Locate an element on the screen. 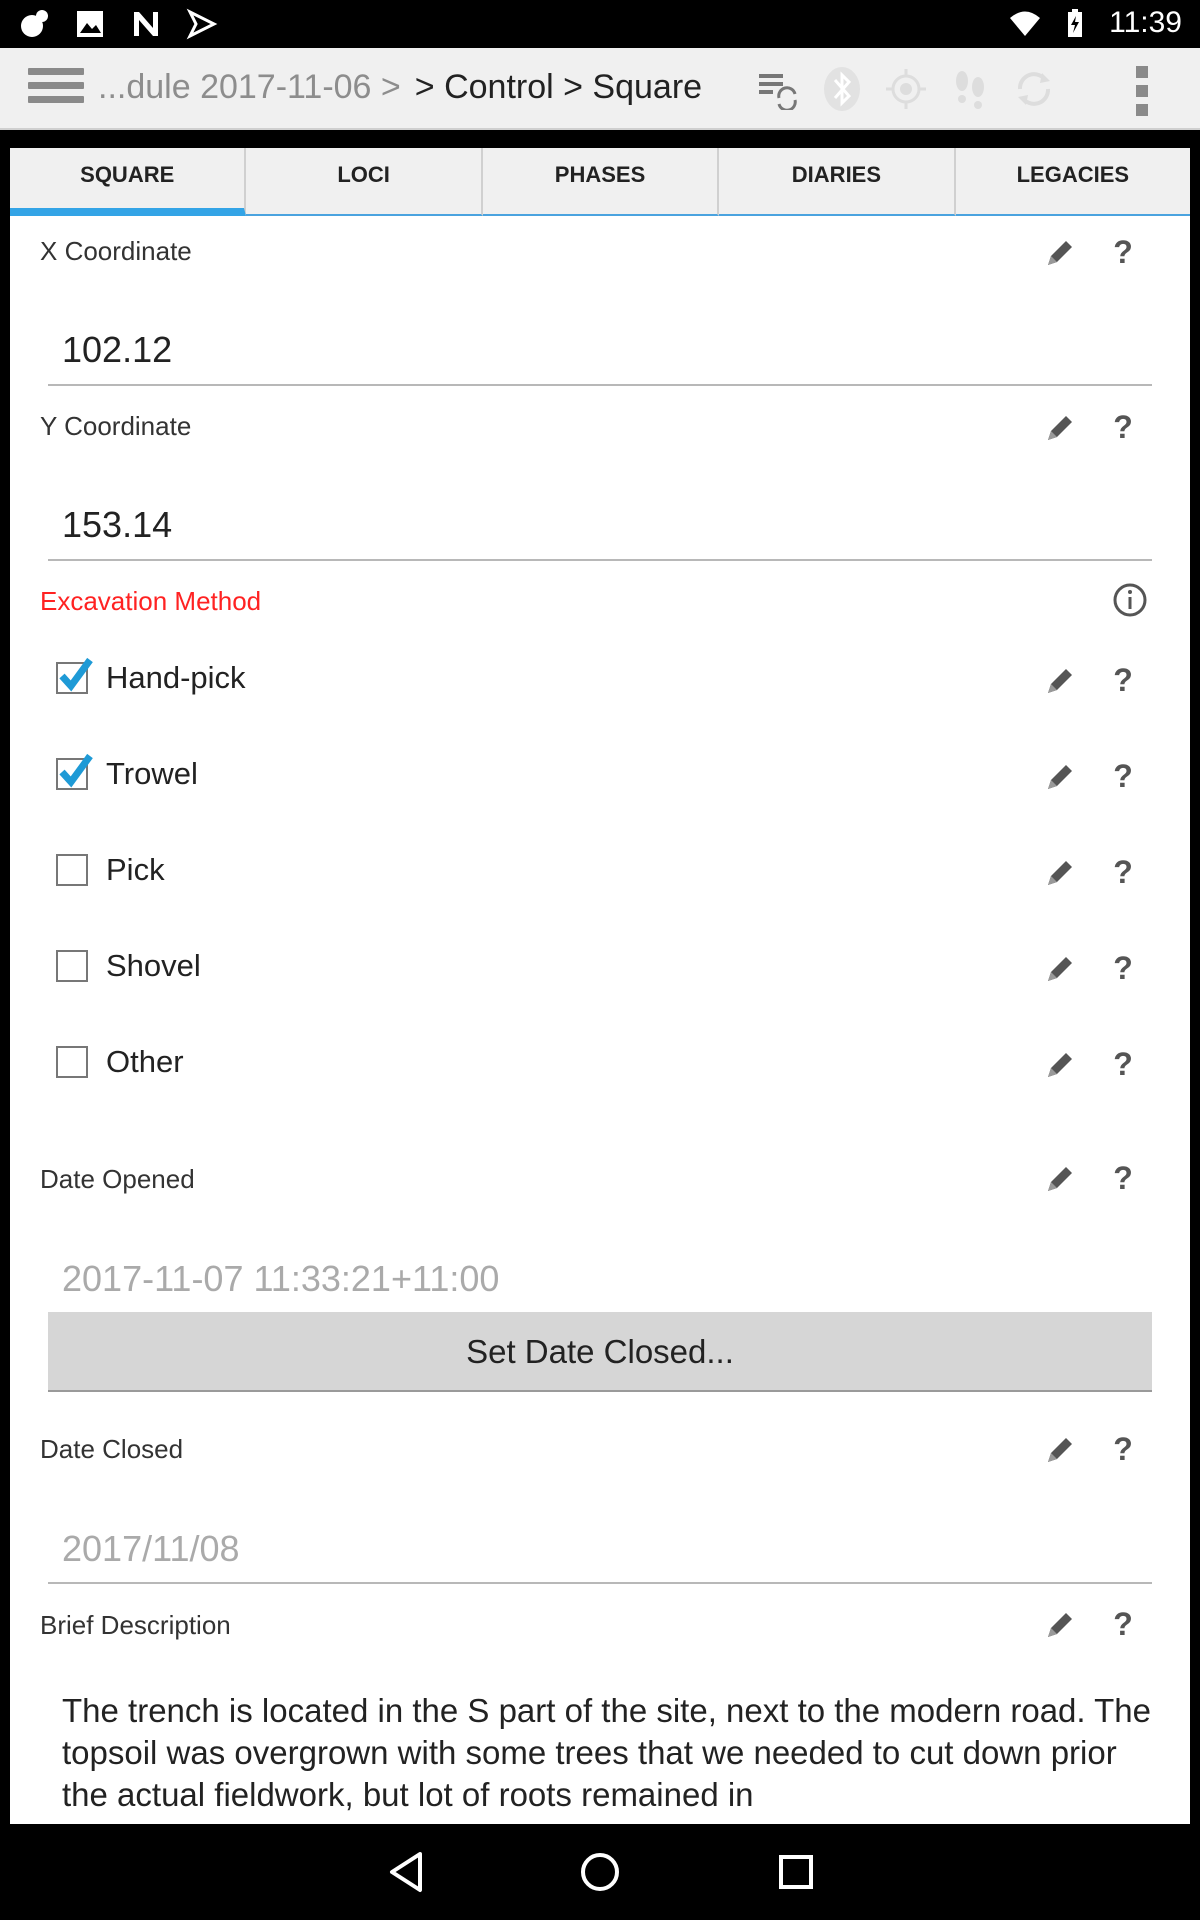  tab-diaries: DIARIES is located at coordinates (837, 182).